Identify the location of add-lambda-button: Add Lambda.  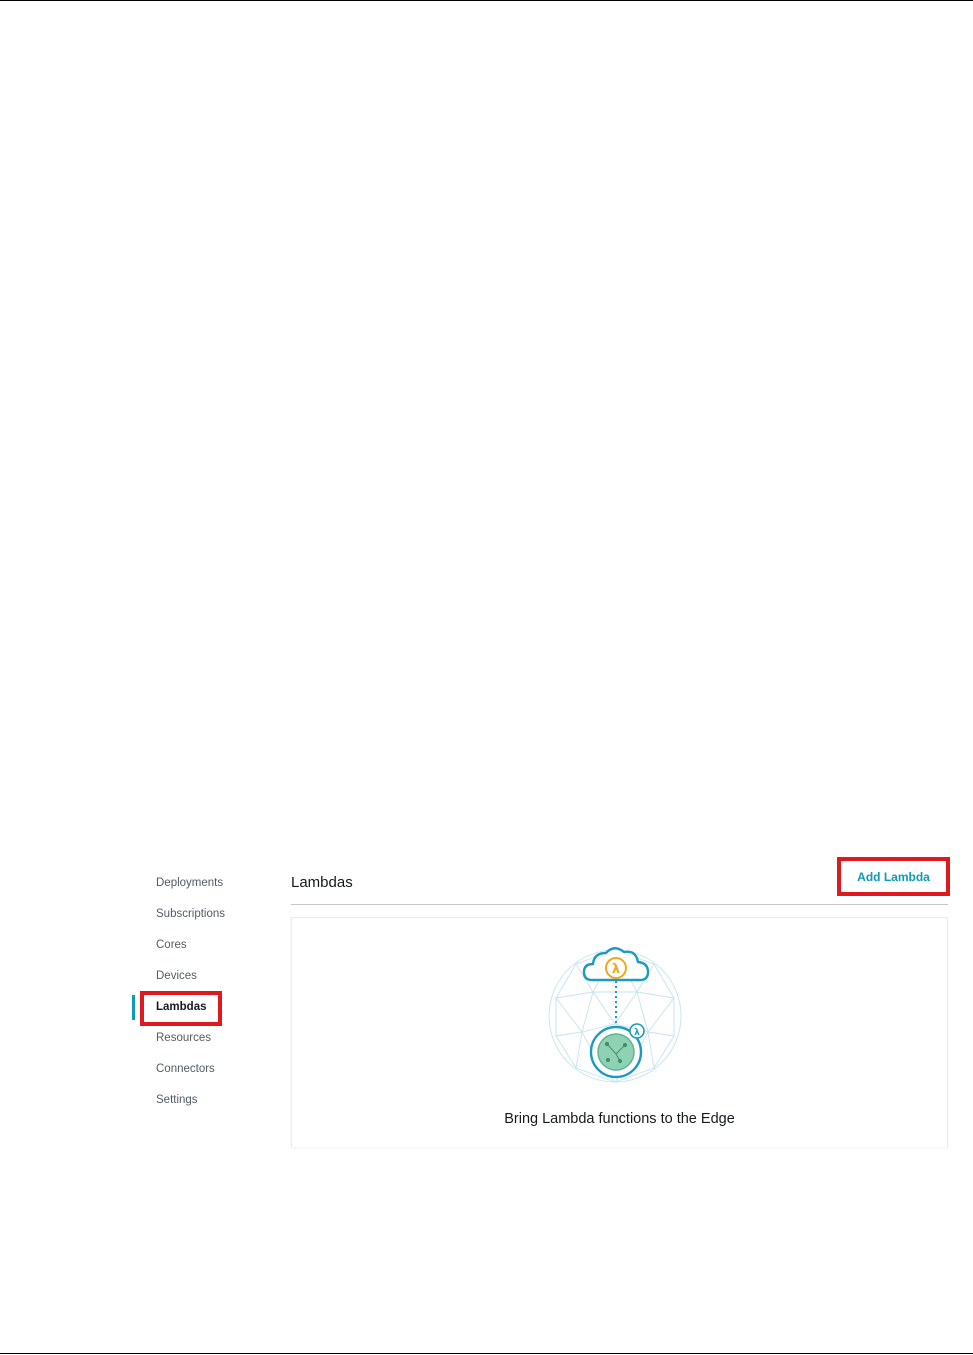
(893, 876).